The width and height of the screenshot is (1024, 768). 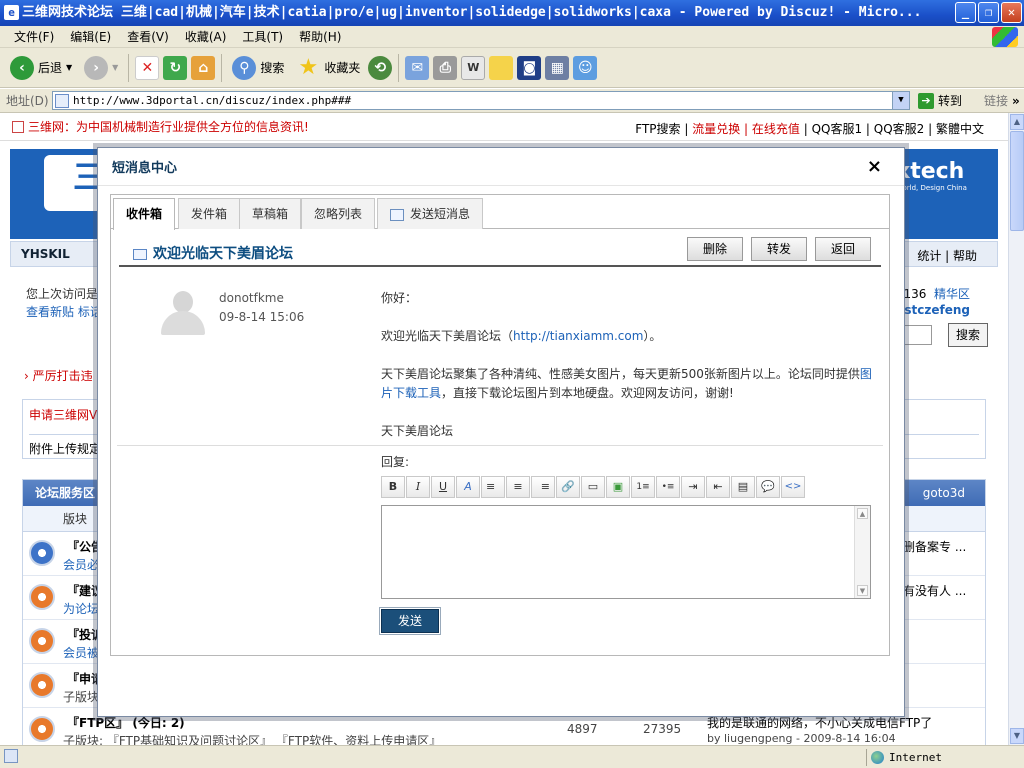 I want to click on digest-link: 精华区, so click(x=952, y=294).